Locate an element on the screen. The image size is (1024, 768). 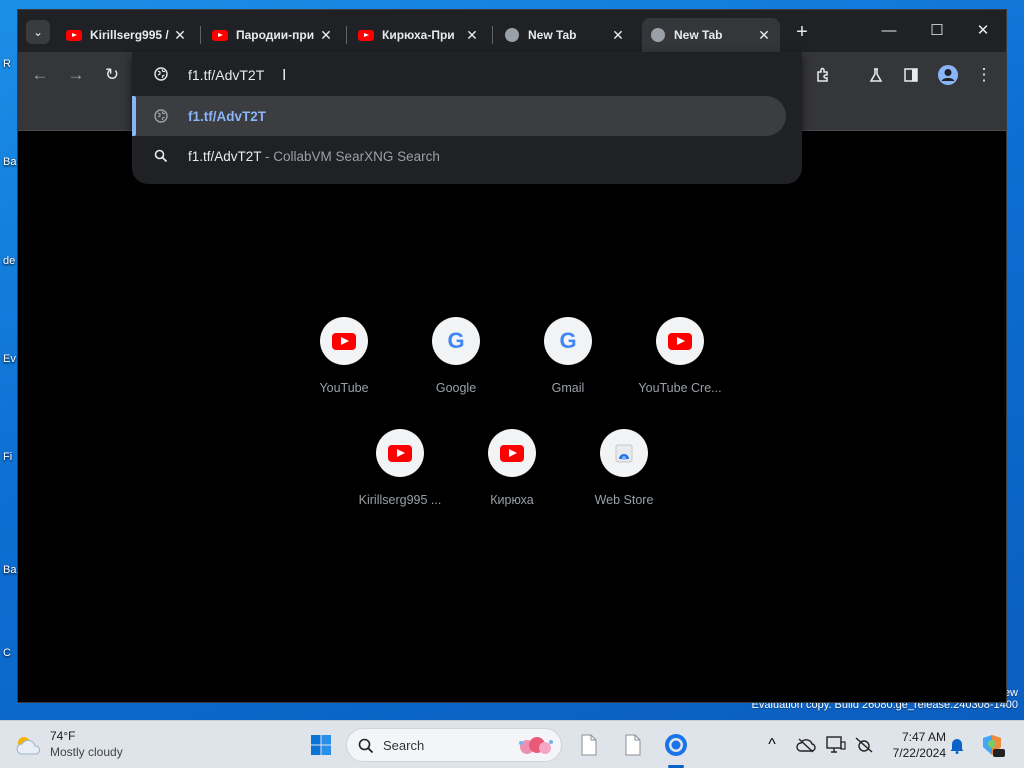
clock-time: 7:47 AM is located at coordinates (923, 737).